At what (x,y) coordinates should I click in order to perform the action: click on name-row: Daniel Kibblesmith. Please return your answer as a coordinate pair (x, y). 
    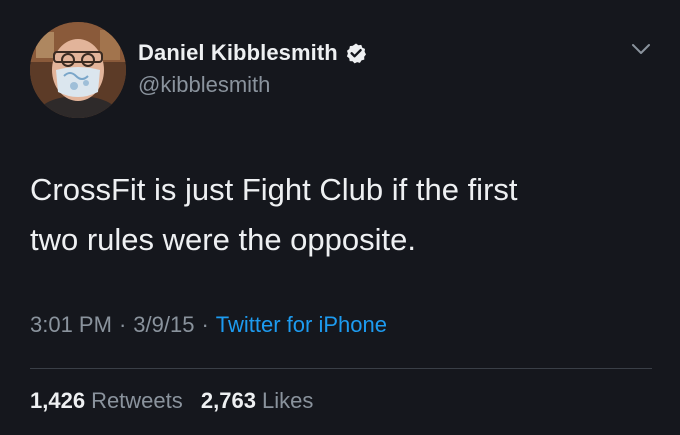
    Looking at the image, I should click on (252, 53).